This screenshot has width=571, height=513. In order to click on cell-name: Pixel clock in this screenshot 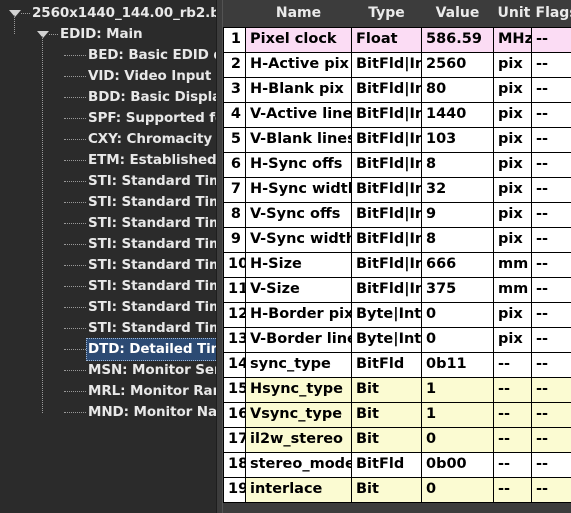, I will do `click(298, 39)`.